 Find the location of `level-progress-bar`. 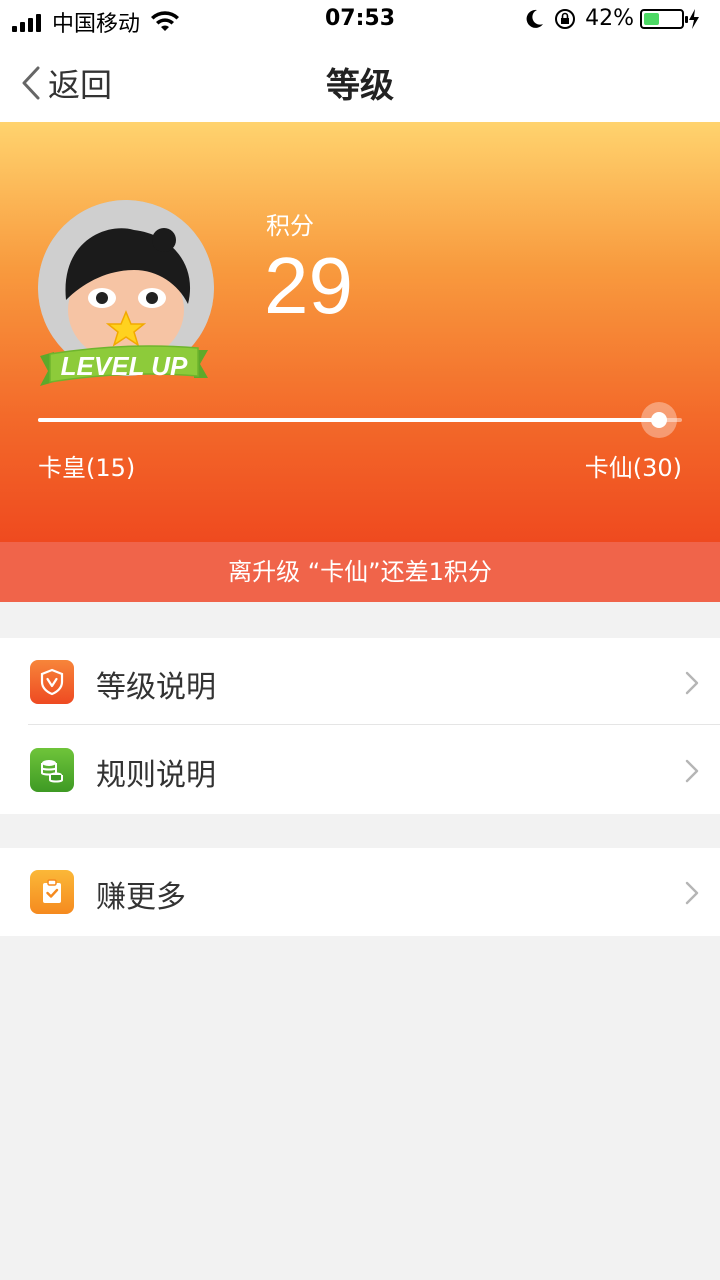

level-progress-bar is located at coordinates (360, 420).